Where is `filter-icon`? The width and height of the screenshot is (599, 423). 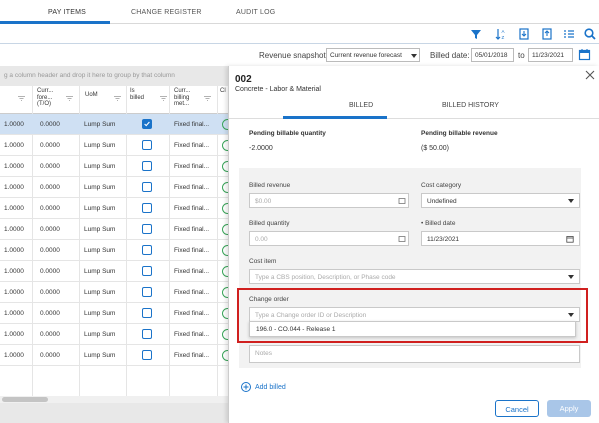 filter-icon is located at coordinates (476, 34).